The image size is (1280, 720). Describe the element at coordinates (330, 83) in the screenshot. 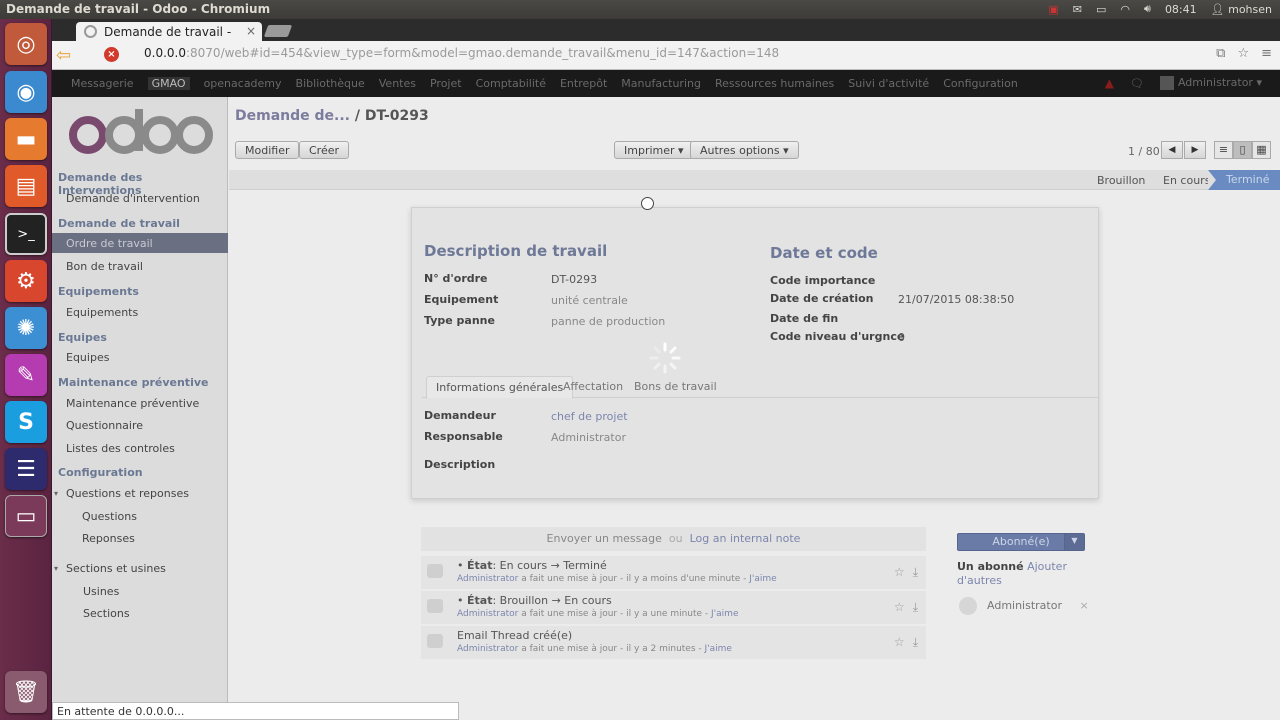

I see `top-menu-item-3: Bibliothèque` at that location.